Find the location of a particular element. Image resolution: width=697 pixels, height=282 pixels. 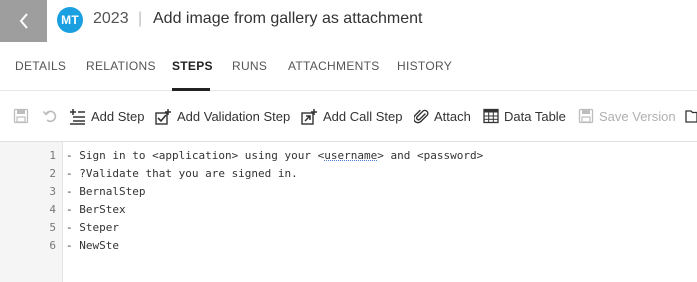

tab-steps: STEPS is located at coordinates (192, 66).